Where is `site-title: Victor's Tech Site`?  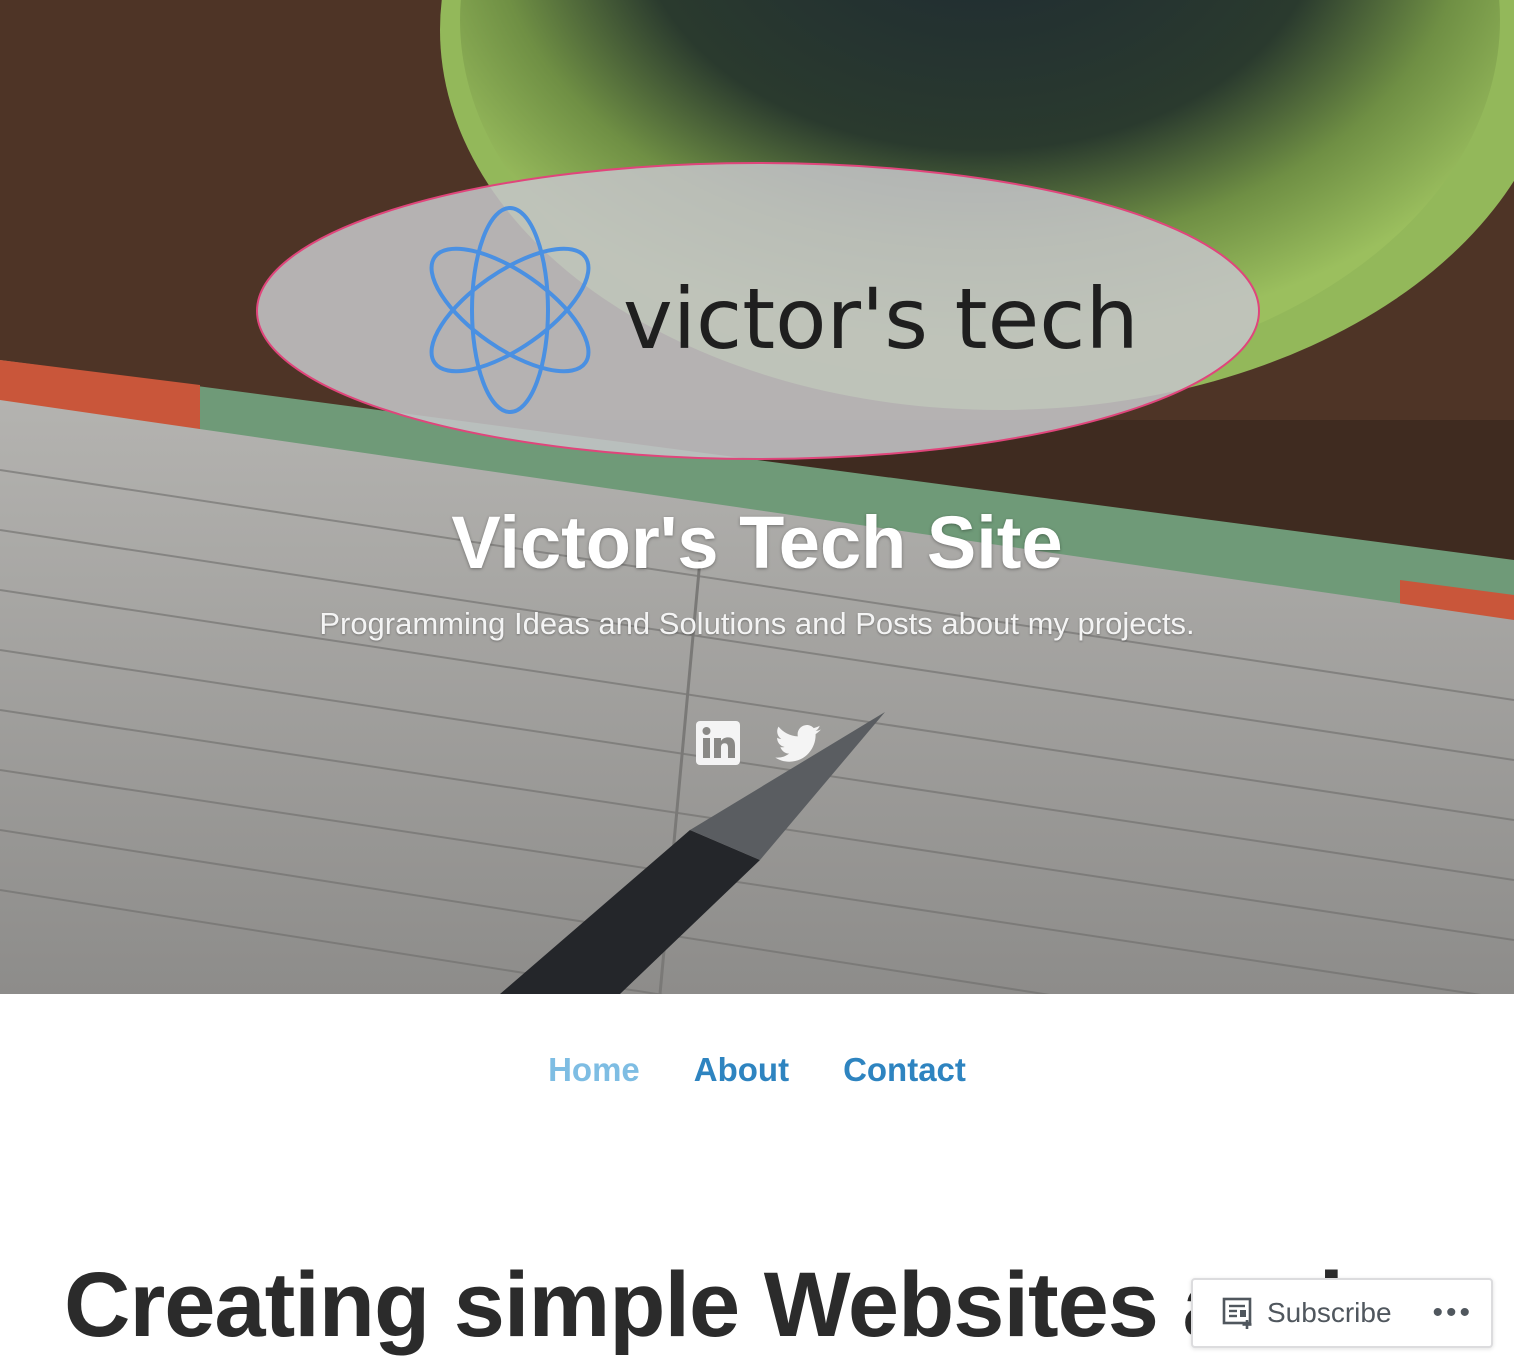 site-title: Victor's Tech Site is located at coordinates (757, 543).